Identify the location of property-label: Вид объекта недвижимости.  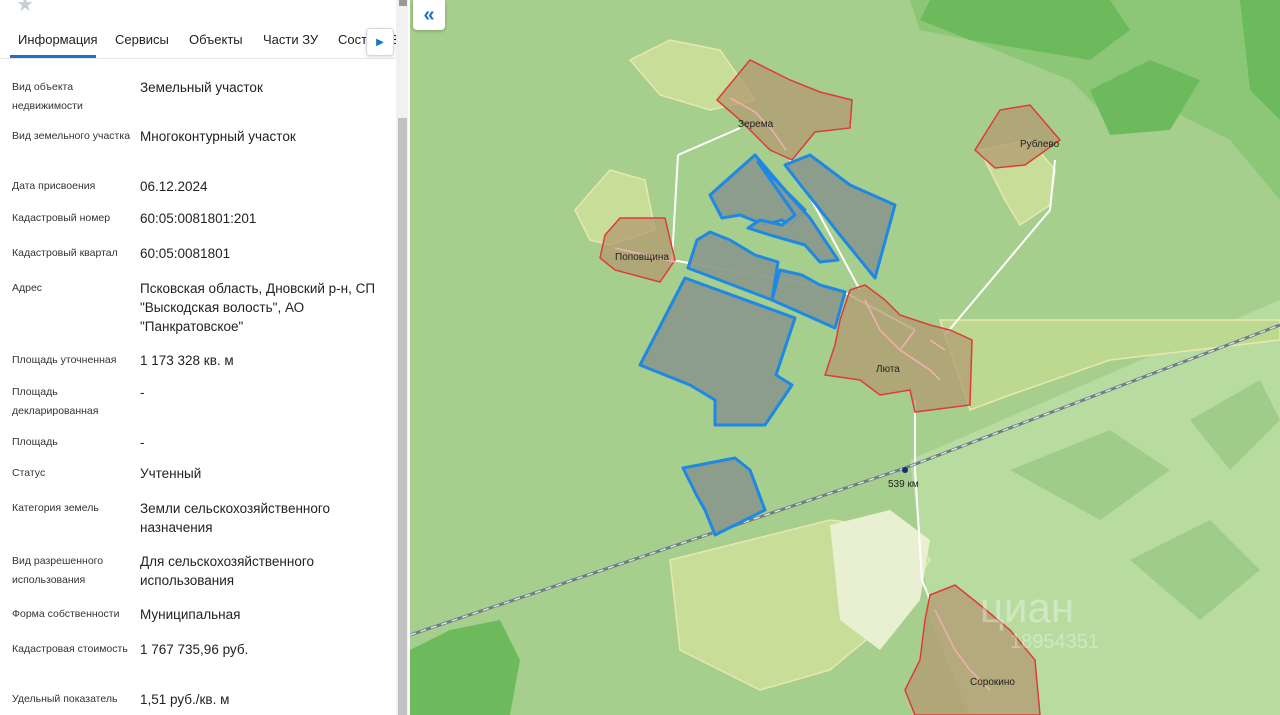
(47, 96).